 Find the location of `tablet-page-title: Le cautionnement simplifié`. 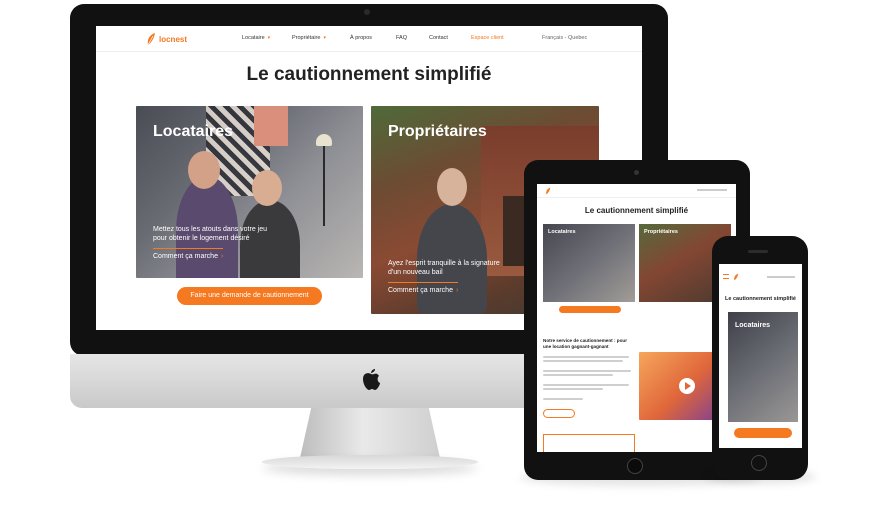

tablet-page-title: Le cautionnement simplifié is located at coordinates (636, 210).